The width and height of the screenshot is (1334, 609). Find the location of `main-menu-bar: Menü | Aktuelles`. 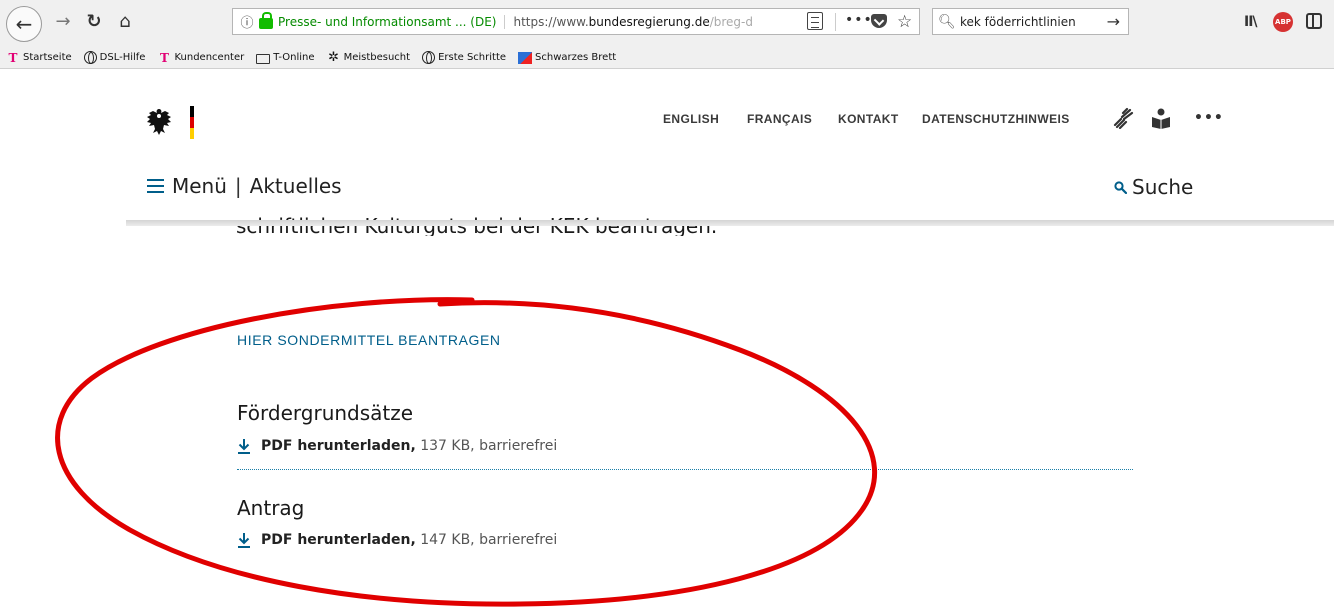

main-menu-bar: Menü | Aktuelles is located at coordinates (244, 186).